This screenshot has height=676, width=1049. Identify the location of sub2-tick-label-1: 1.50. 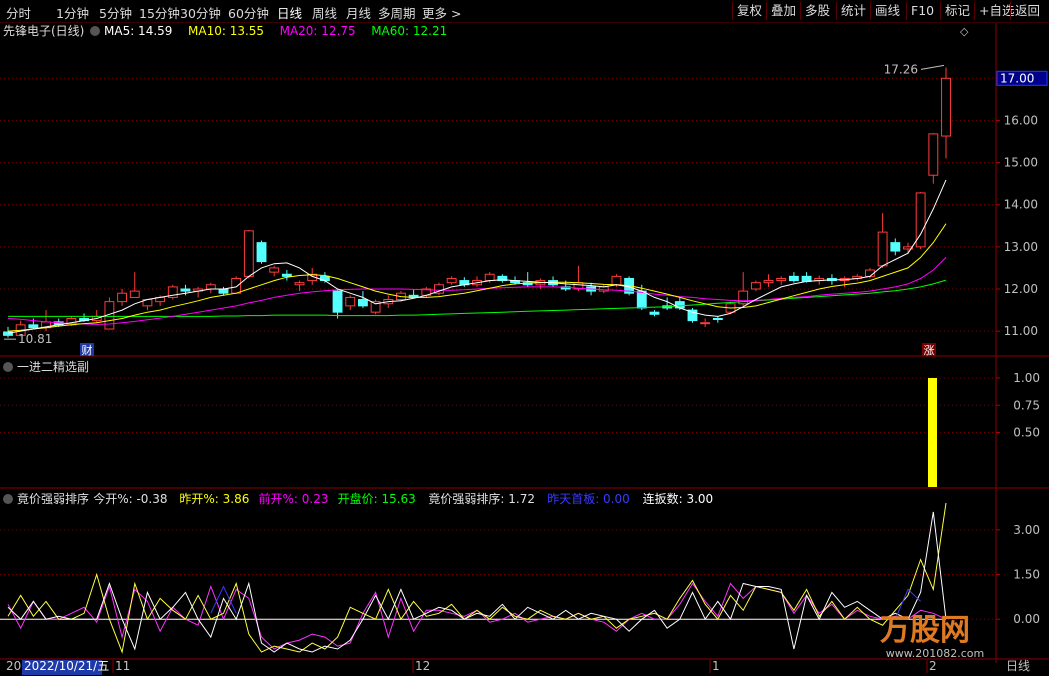
(1026, 575).